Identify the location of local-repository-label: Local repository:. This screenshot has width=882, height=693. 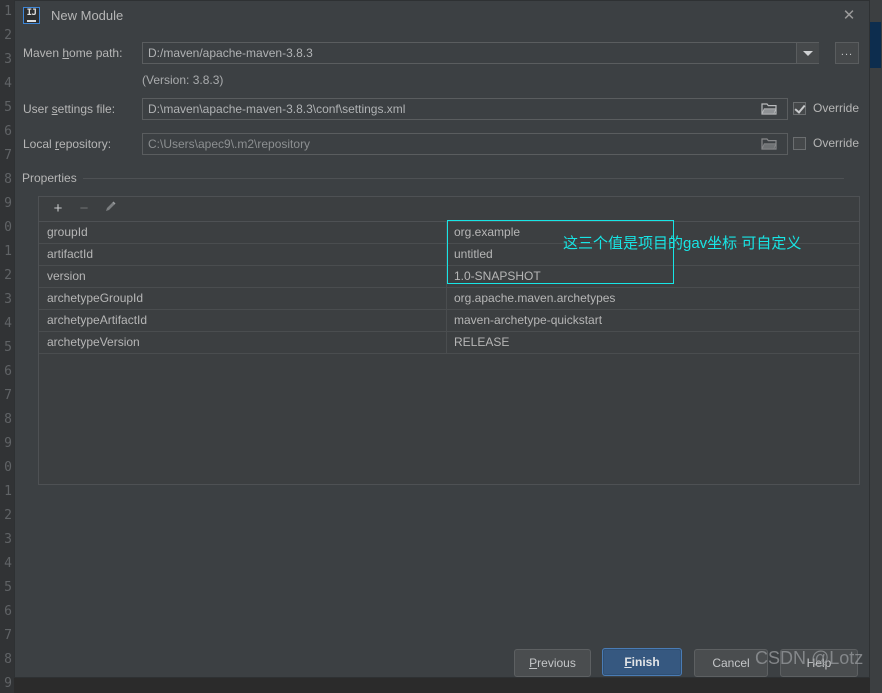
(67, 144).